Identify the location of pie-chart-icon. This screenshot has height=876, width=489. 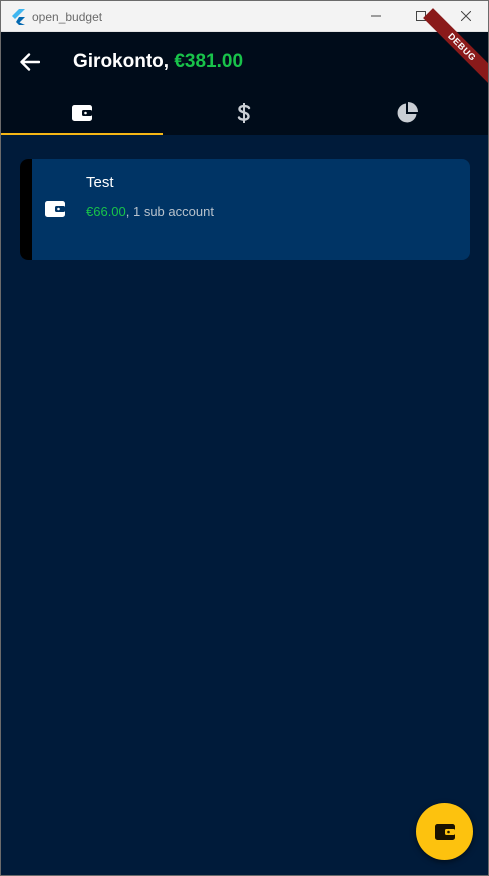
(407, 111).